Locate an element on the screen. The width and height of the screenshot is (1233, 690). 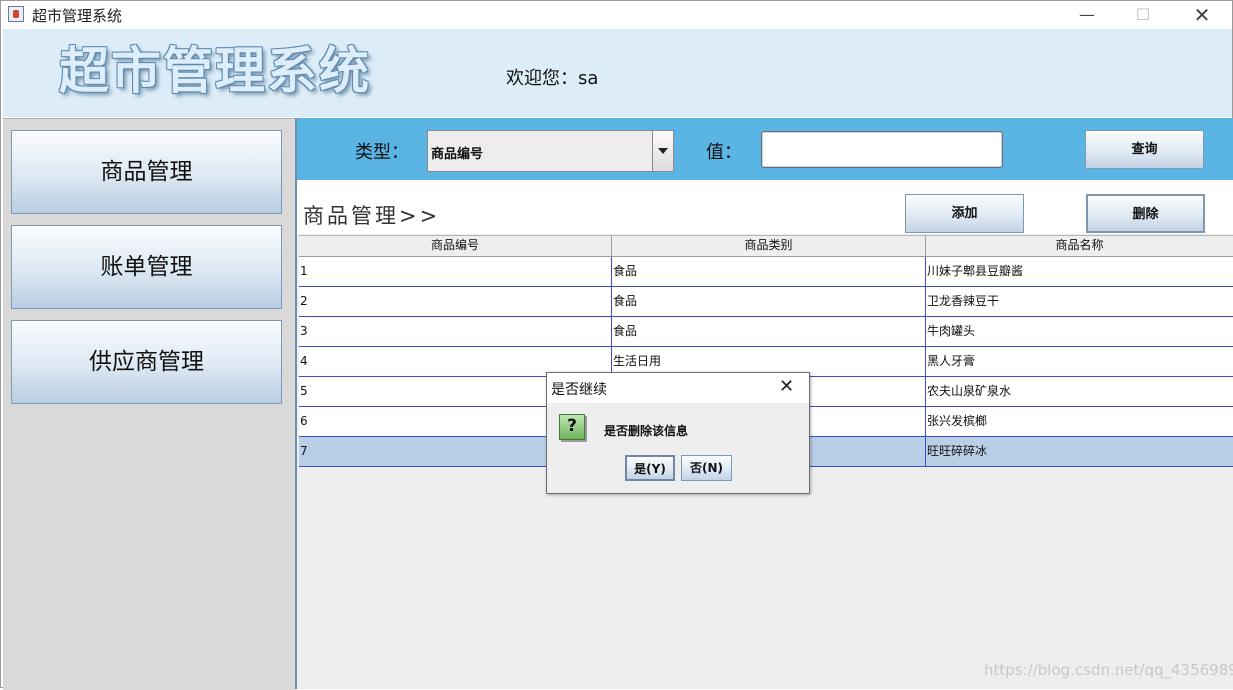
search-bar: 类型： 商品编号 值： 查询 is located at coordinates (765, 149).